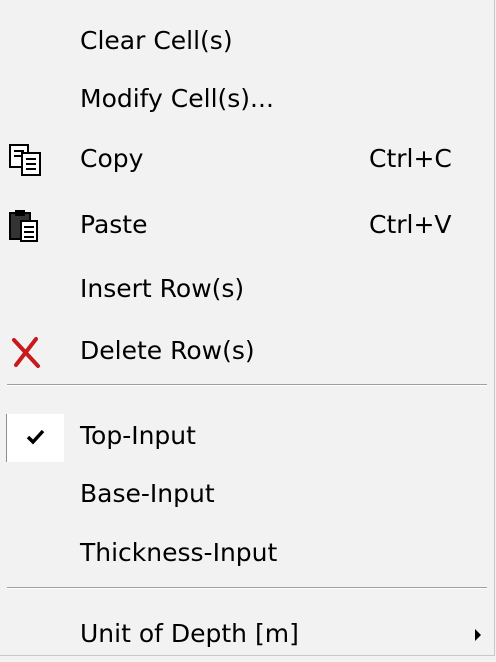  What do you see at coordinates (247, 225) in the screenshot?
I see `menu-item-paste: Paste Ctrl+V` at bounding box center [247, 225].